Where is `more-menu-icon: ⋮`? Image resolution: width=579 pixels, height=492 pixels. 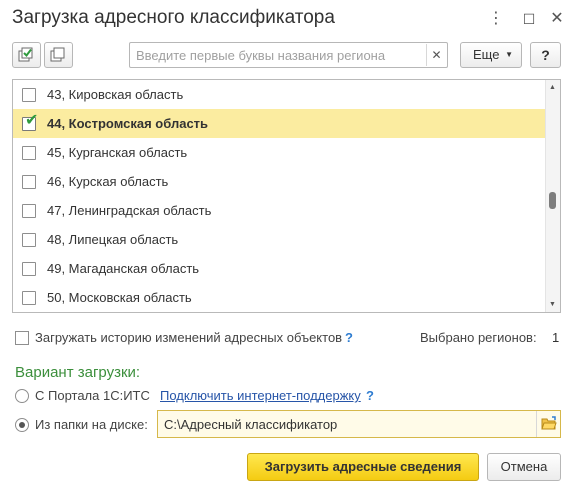
more-menu-icon: ⋮ is located at coordinates (496, 19).